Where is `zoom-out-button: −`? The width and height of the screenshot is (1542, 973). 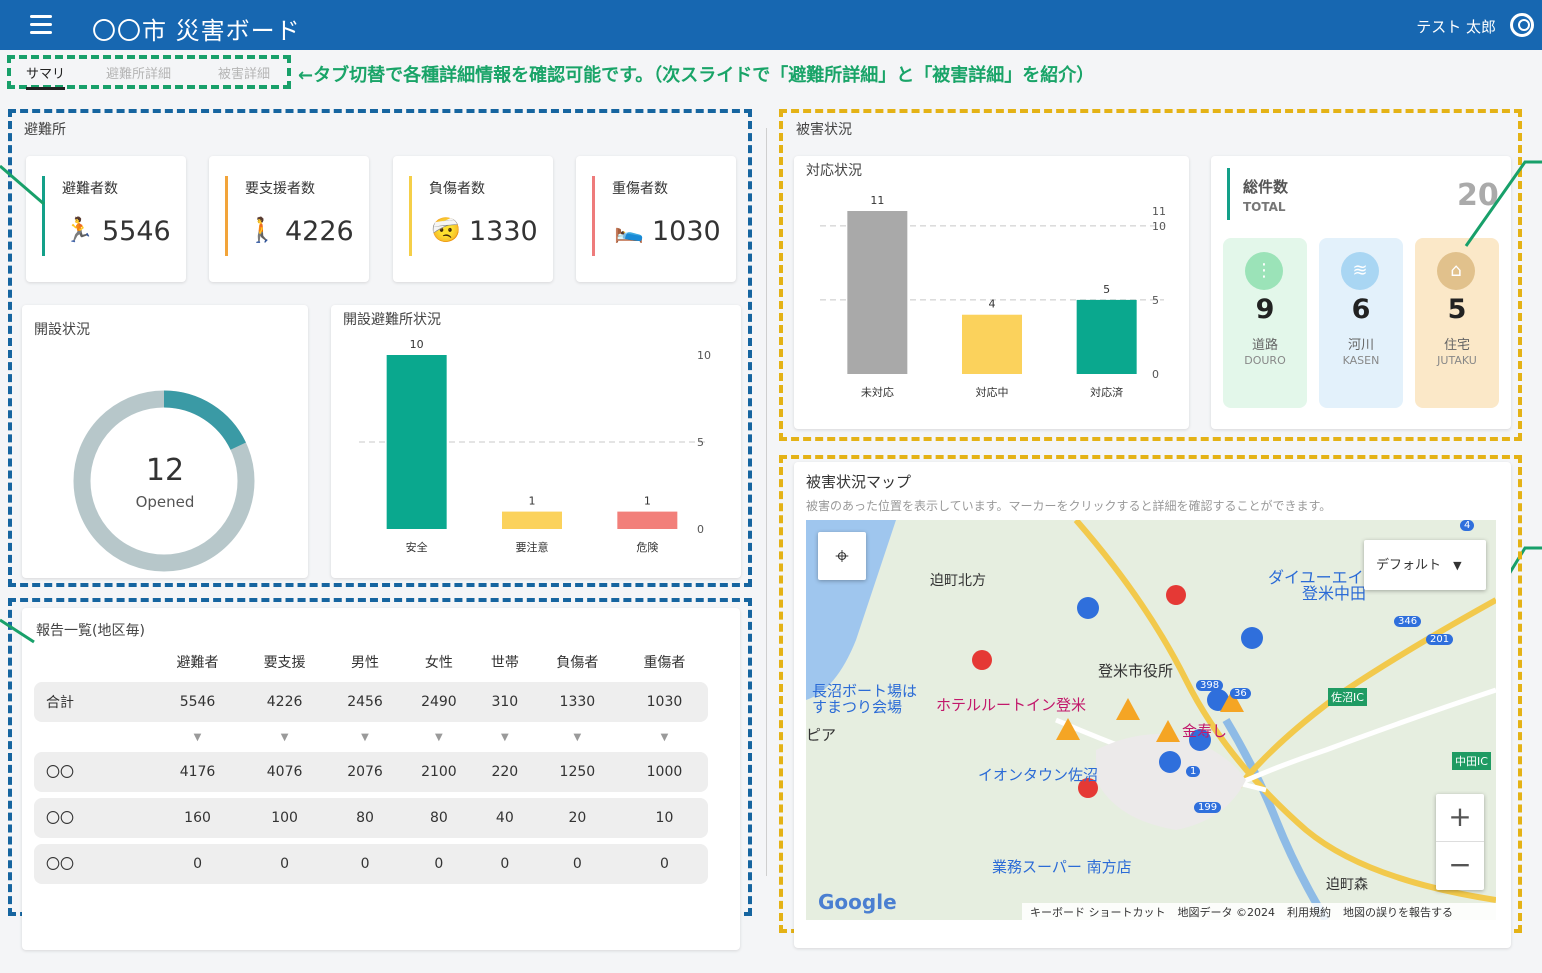
zoom-out-button: − is located at coordinates (1460, 866).